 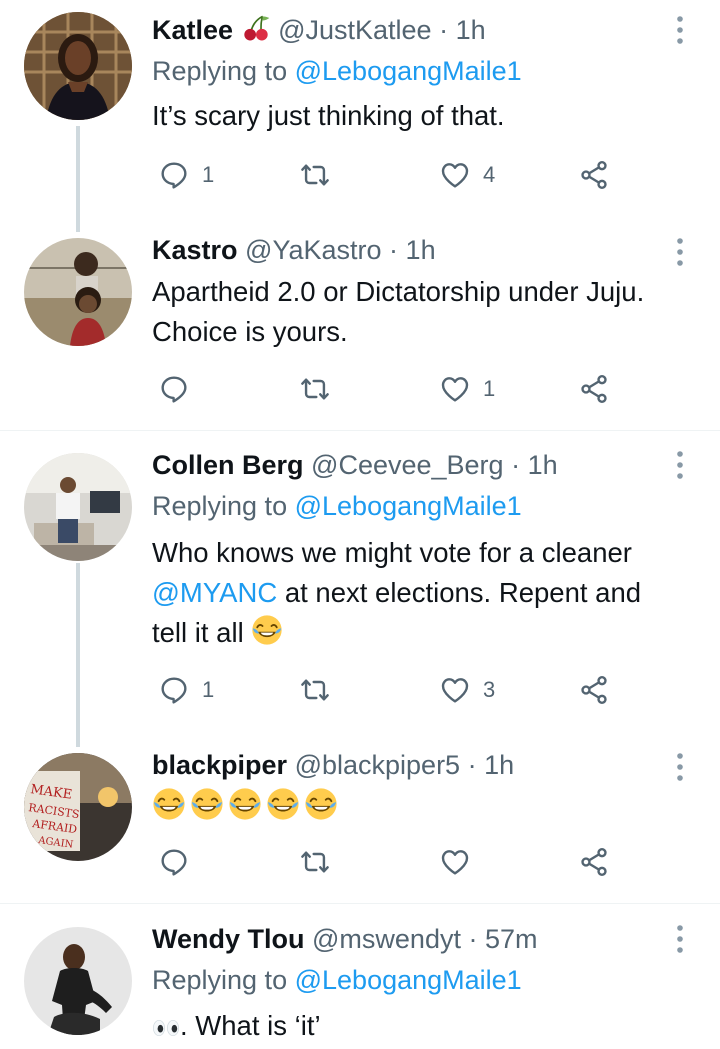 What do you see at coordinates (313, 250) in the screenshot?
I see `user-handle: @YaKastro` at bounding box center [313, 250].